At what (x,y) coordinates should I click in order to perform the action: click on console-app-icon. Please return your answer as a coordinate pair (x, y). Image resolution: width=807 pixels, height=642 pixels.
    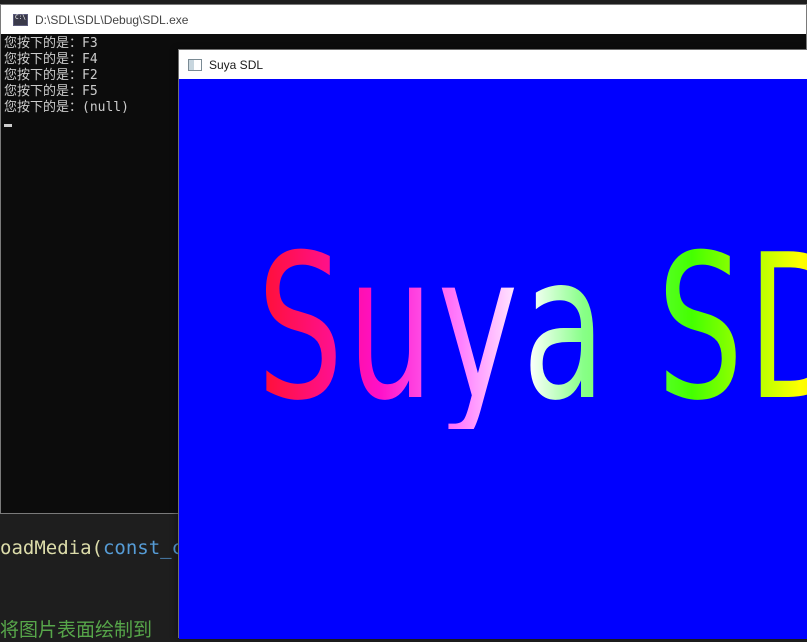
    Looking at the image, I should click on (20, 19).